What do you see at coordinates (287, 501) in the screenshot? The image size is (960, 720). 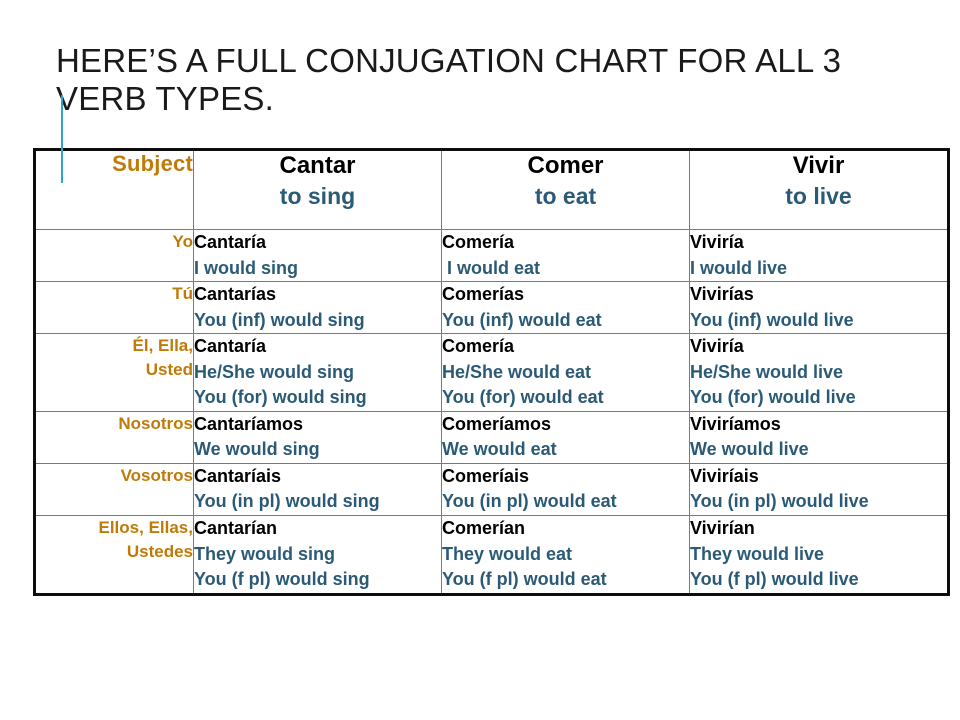 I see `translation-line: You (in pl) would sing` at bounding box center [287, 501].